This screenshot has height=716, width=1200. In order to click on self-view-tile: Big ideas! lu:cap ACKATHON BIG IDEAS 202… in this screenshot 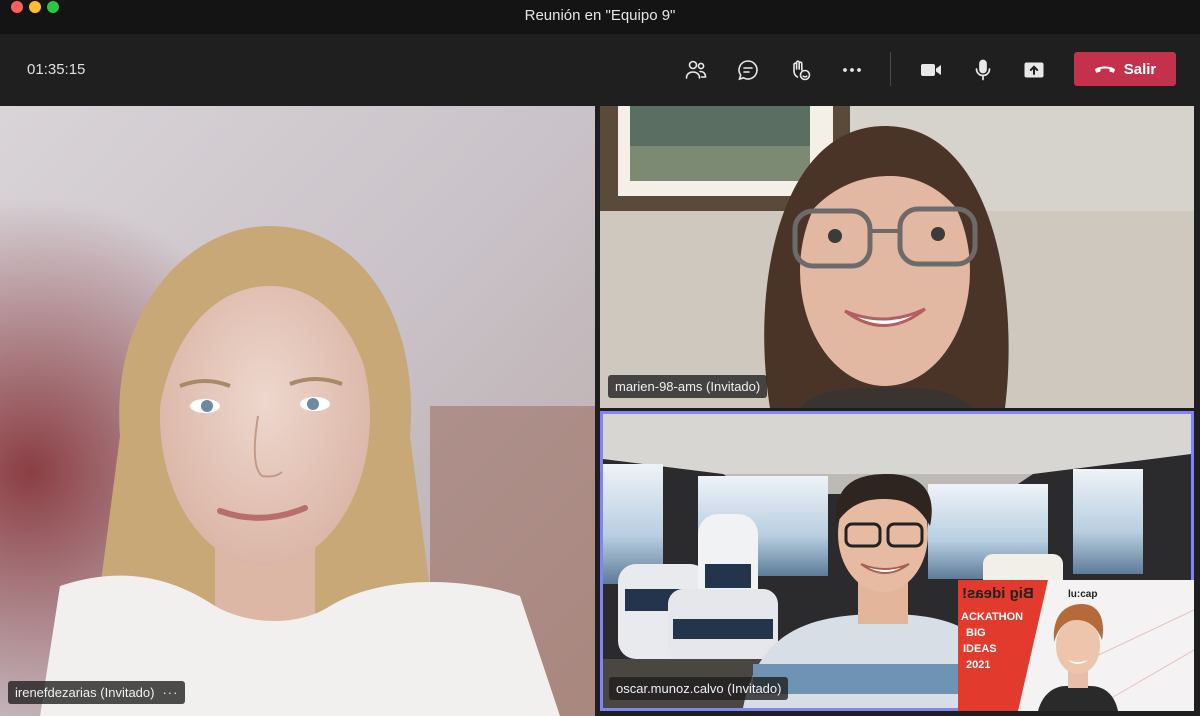, I will do `click(1076, 645)`.